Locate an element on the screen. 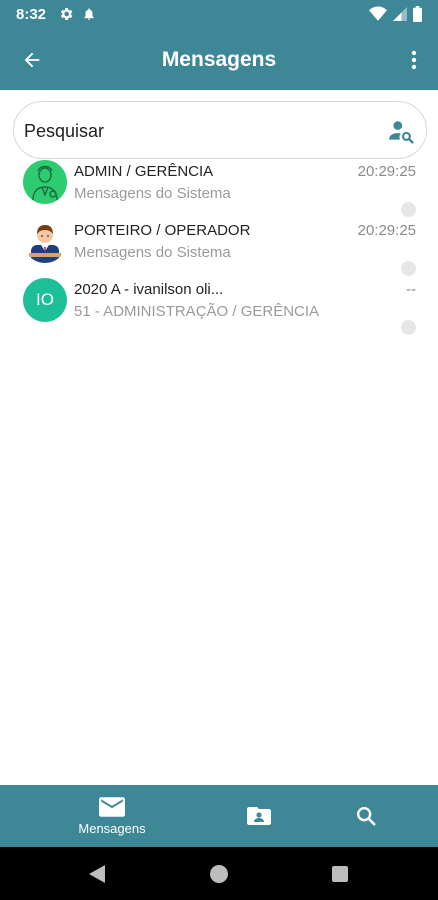  nav-search is located at coordinates (366, 816).